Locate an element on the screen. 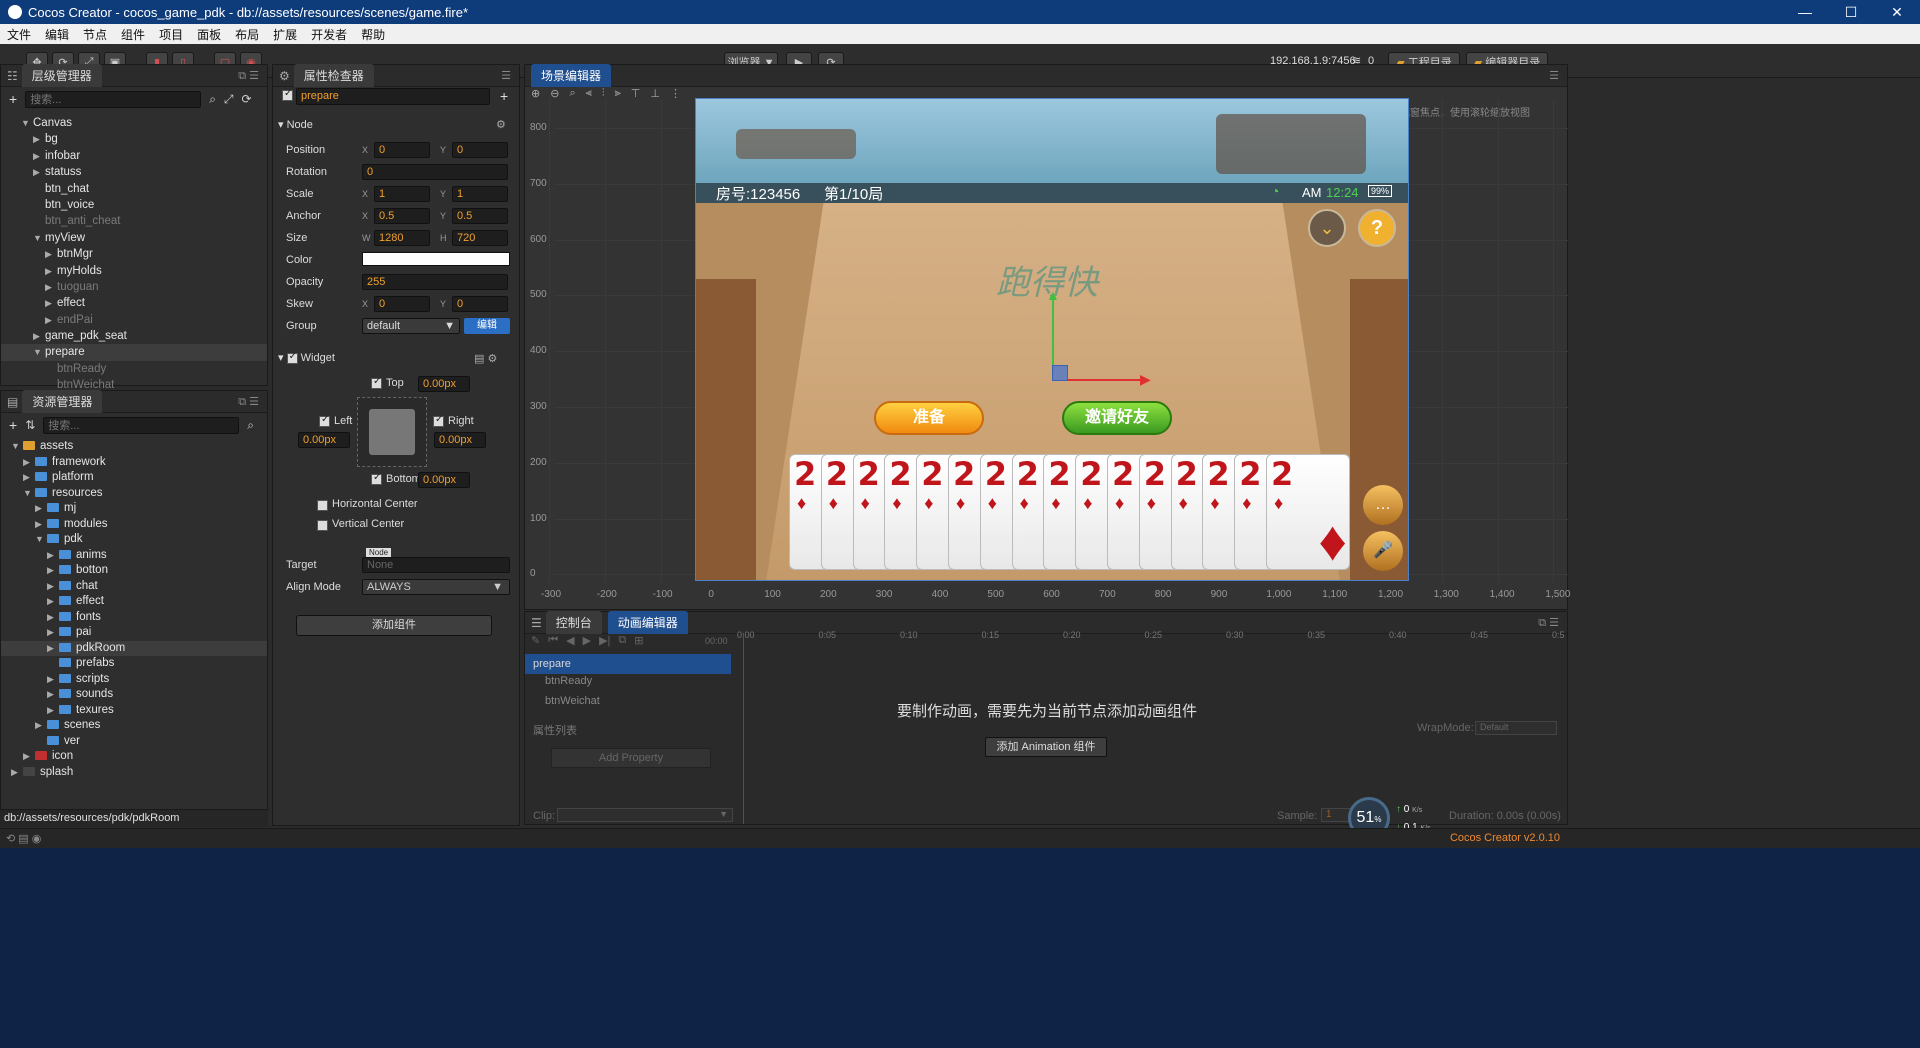 This screenshot has height=1048, width=1920. anim-node-prepare: prepare is located at coordinates (628, 664).